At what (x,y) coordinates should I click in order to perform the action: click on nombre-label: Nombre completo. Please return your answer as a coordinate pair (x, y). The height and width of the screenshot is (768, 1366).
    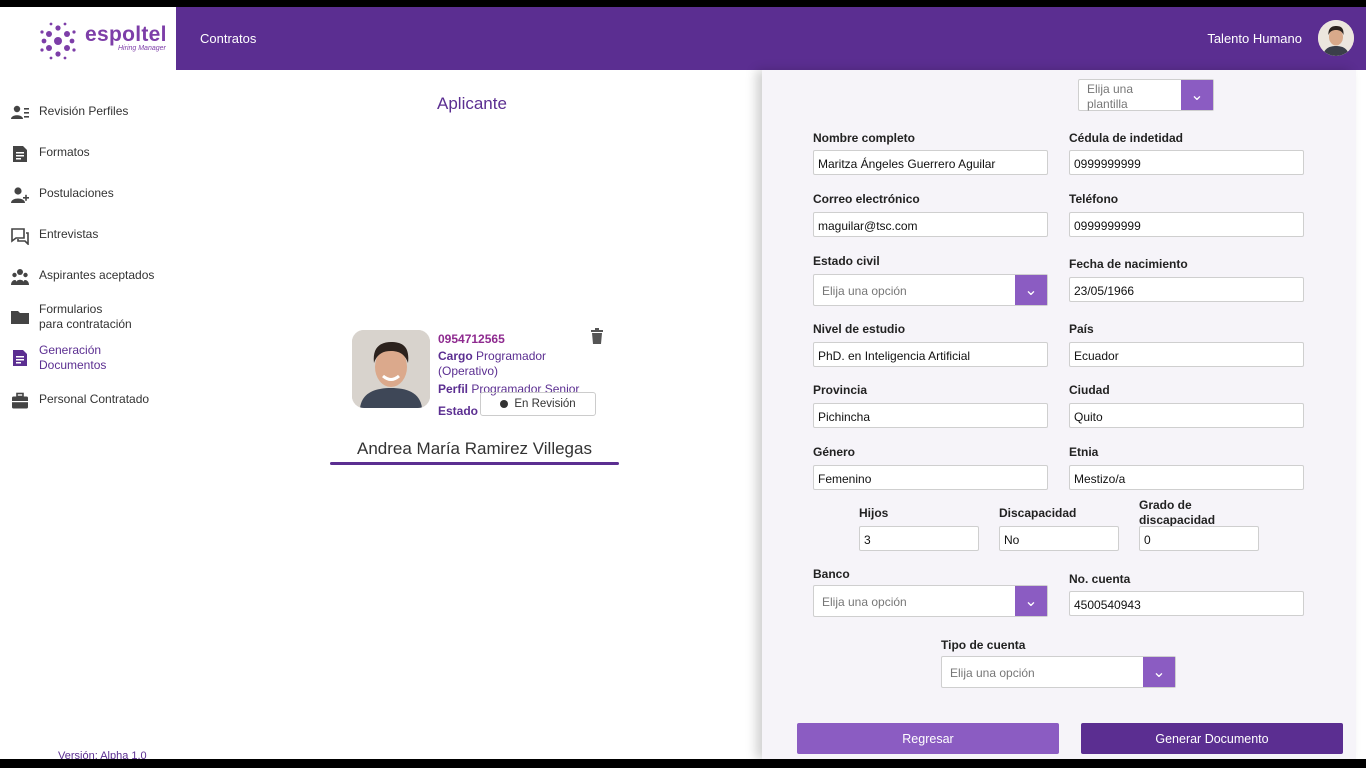
    Looking at the image, I should click on (864, 138).